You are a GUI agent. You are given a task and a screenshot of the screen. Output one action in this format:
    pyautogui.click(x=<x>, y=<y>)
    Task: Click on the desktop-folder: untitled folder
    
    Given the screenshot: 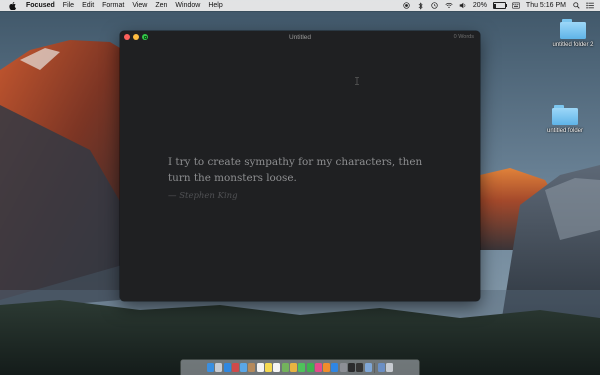 What is the action you would take?
    pyautogui.click(x=565, y=119)
    